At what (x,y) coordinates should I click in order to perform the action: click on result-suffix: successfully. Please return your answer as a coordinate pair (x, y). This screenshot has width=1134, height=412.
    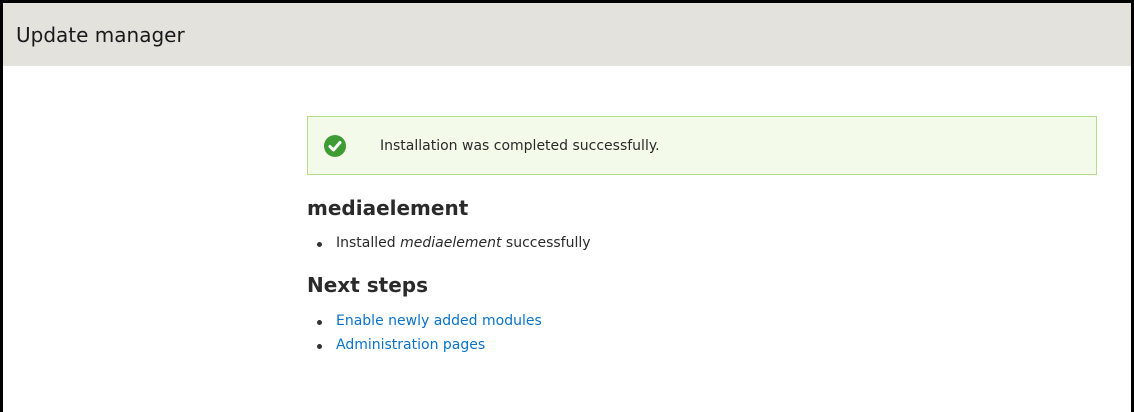
    Looking at the image, I should click on (548, 243).